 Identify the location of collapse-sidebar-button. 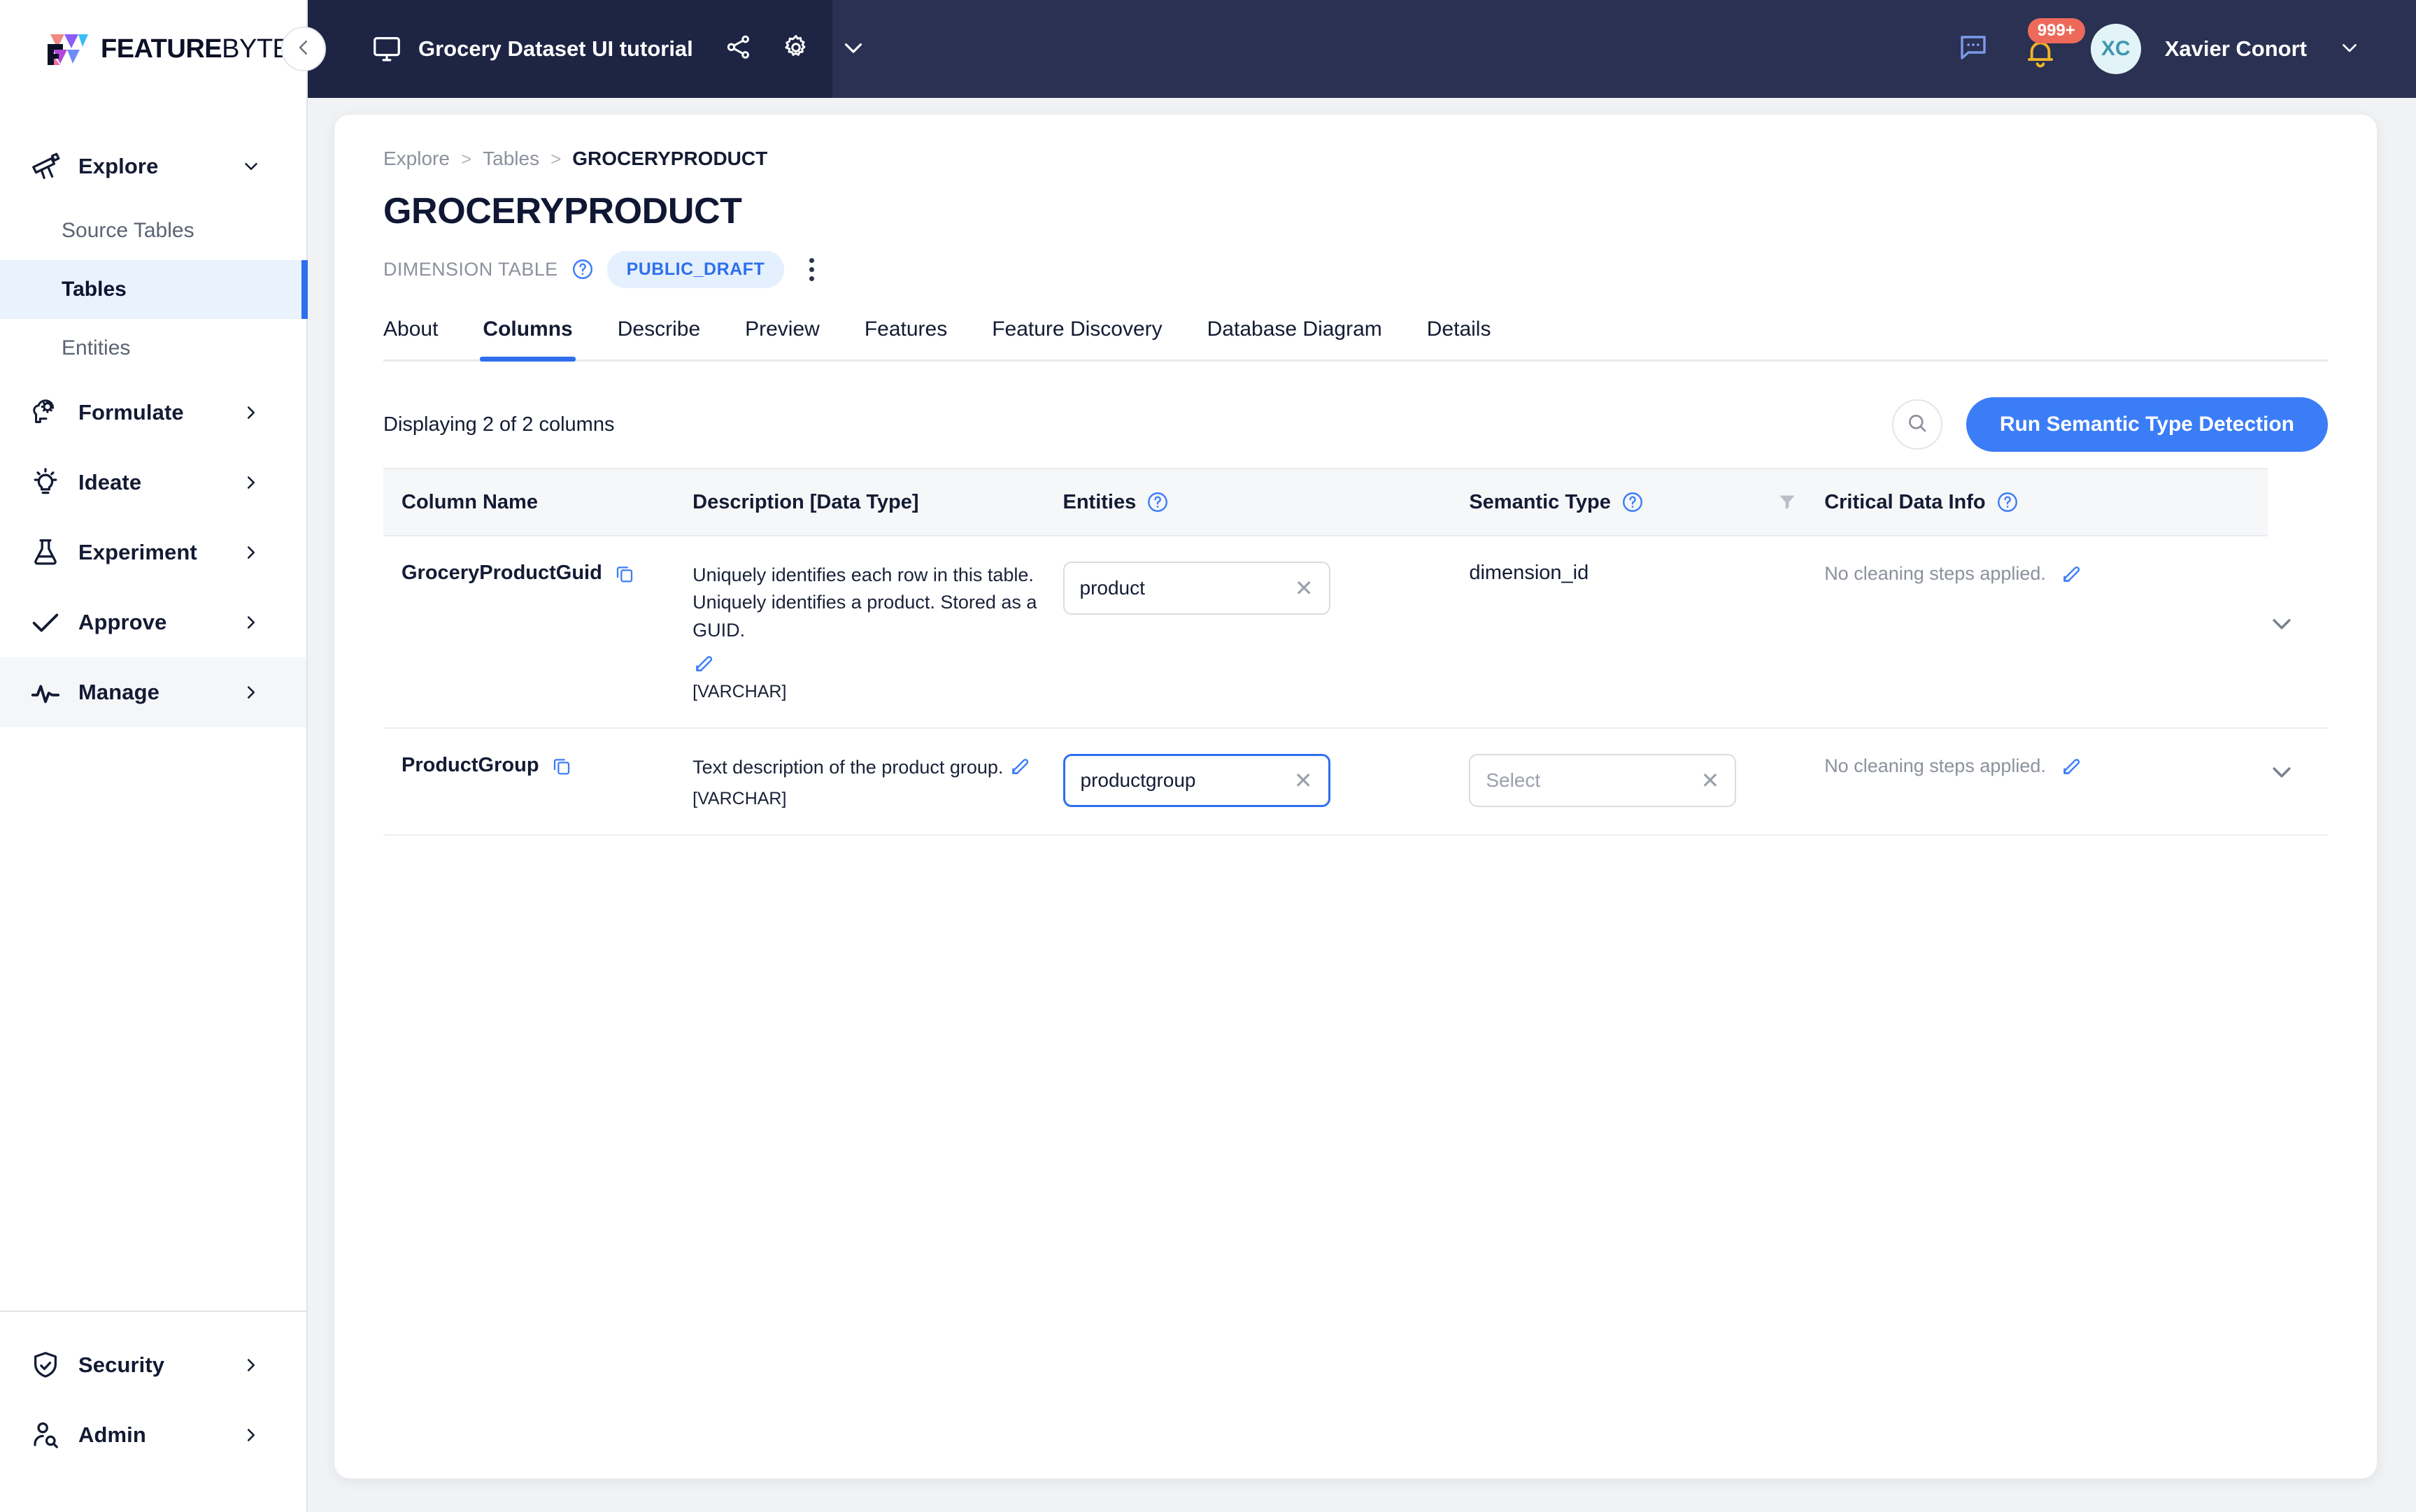
(303, 49).